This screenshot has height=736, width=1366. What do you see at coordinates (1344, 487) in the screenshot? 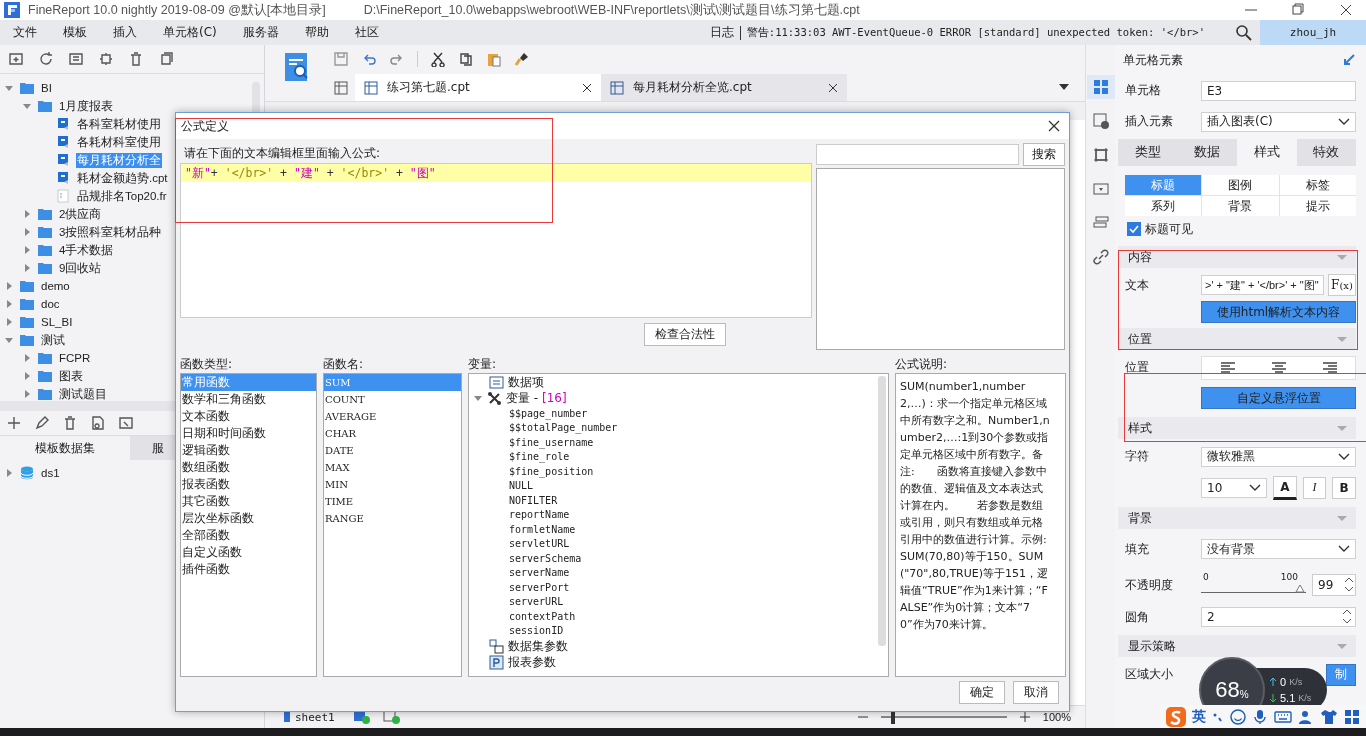
I see `bold-button: B` at bounding box center [1344, 487].